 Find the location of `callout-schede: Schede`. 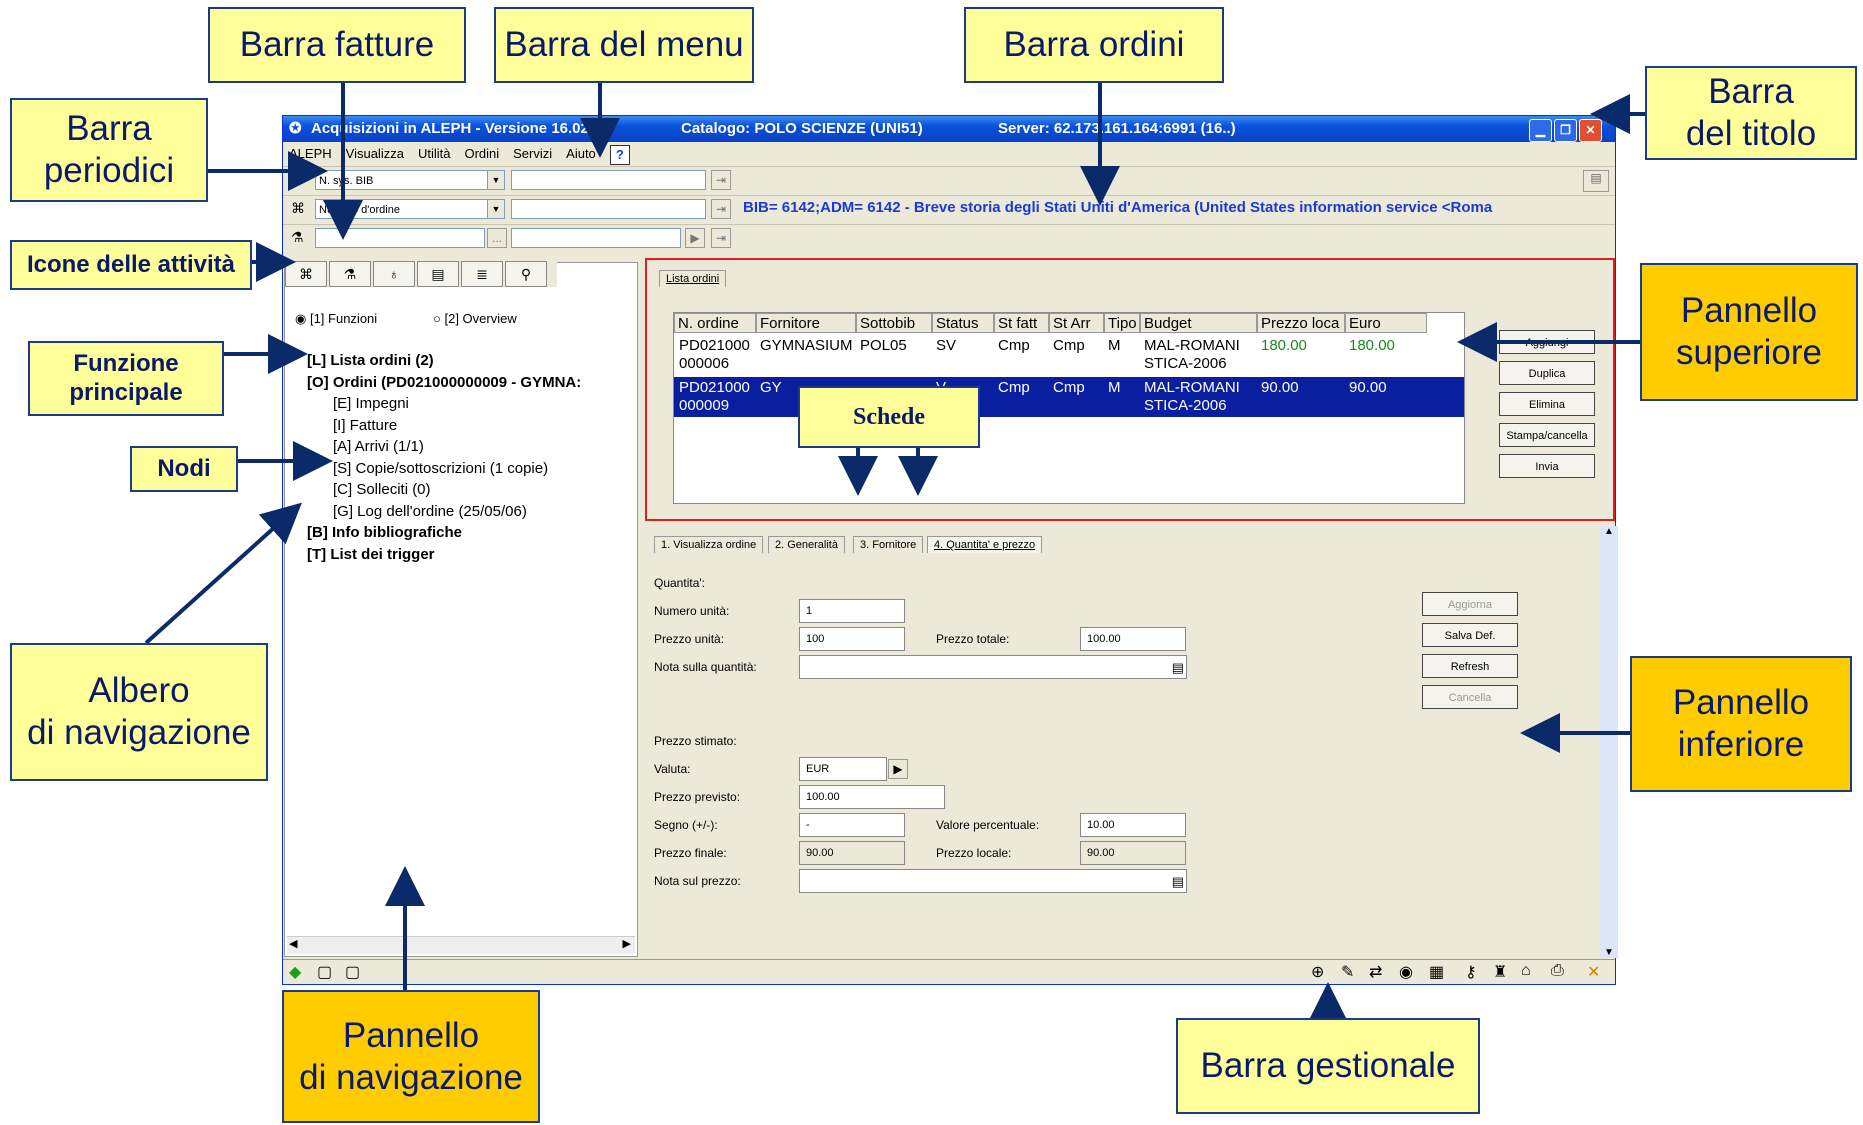

callout-schede: Schede is located at coordinates (889, 417).